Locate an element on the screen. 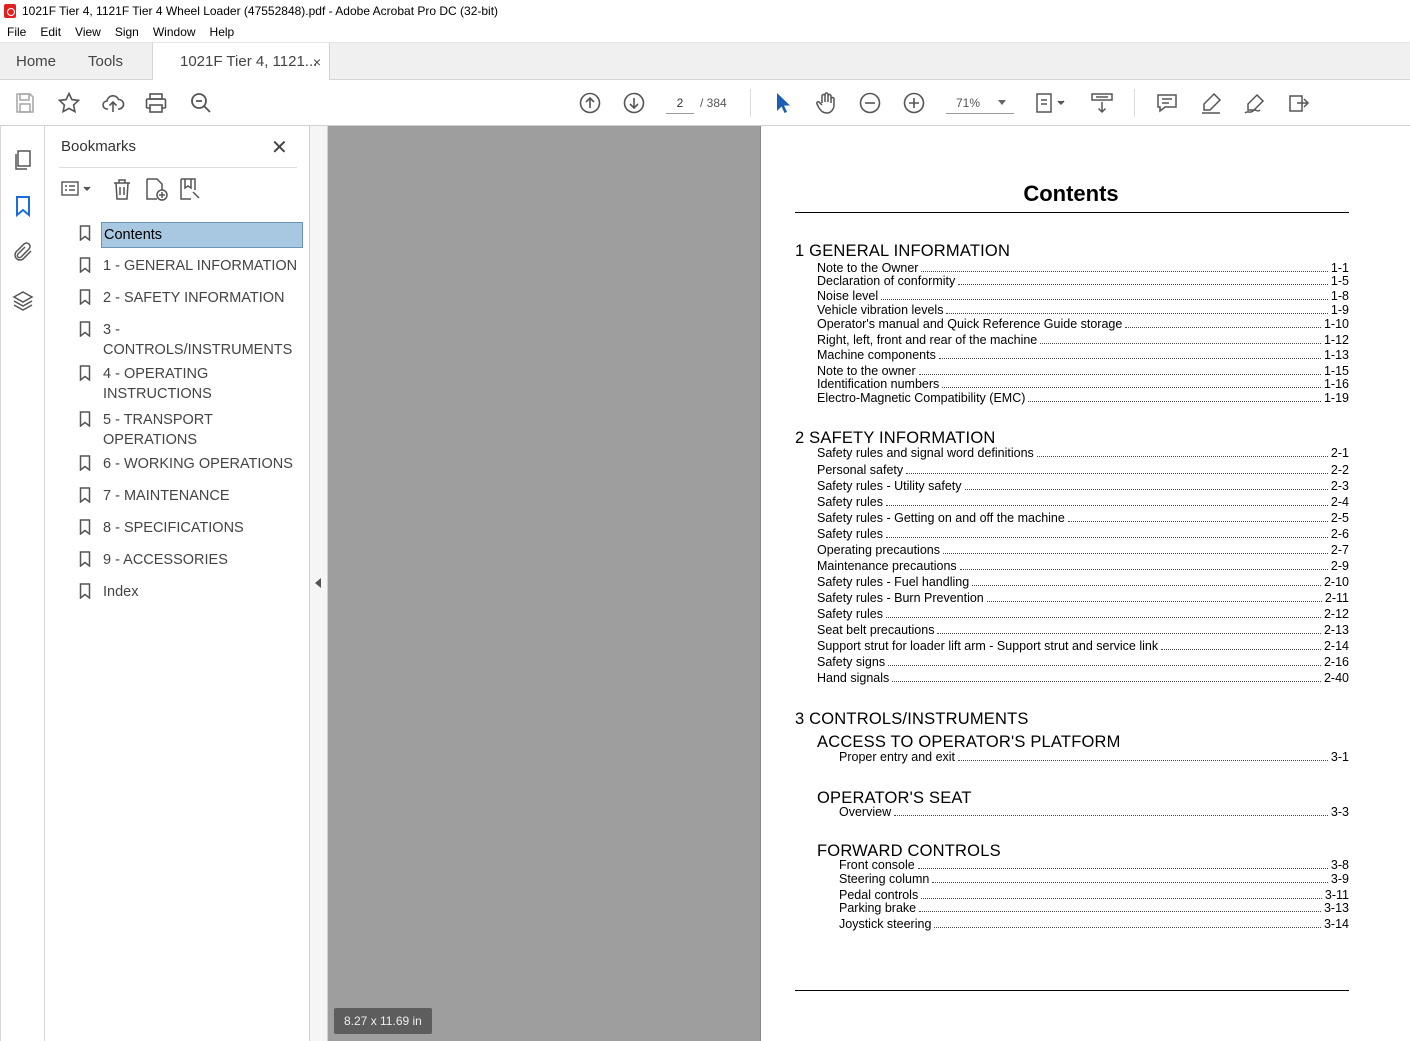  toc-entry-label: Safety signs is located at coordinates (851, 662).